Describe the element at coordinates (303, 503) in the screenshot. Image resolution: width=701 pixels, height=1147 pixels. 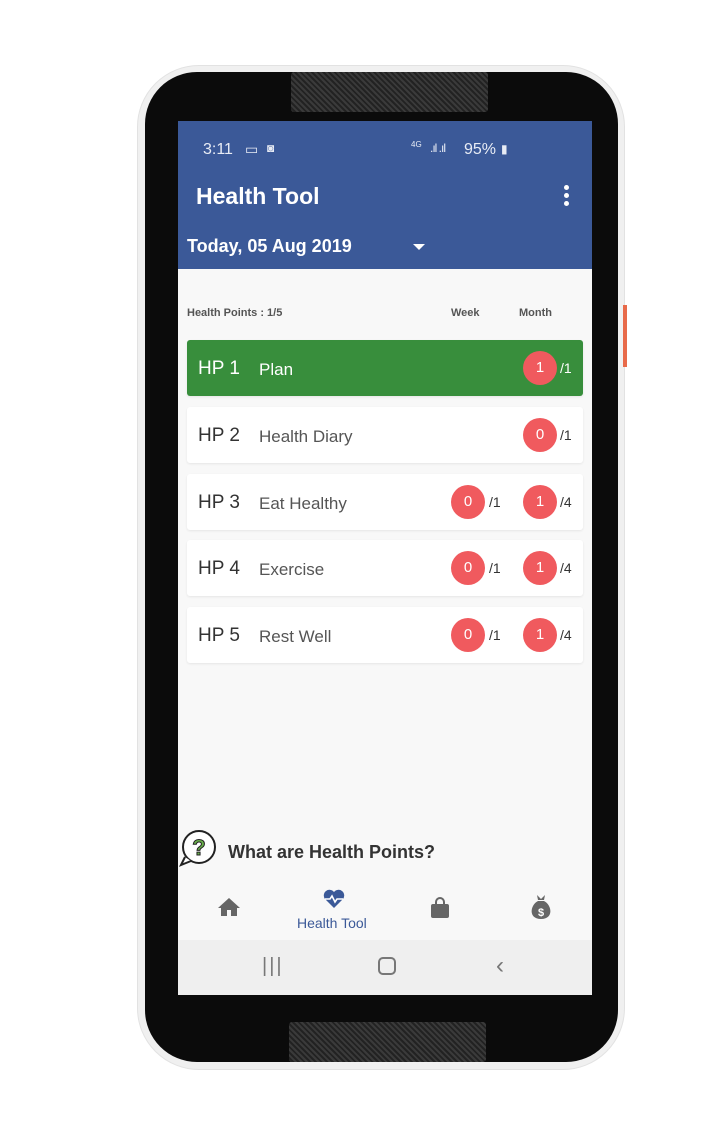
I see `hp-name: Eat Healthy` at that location.